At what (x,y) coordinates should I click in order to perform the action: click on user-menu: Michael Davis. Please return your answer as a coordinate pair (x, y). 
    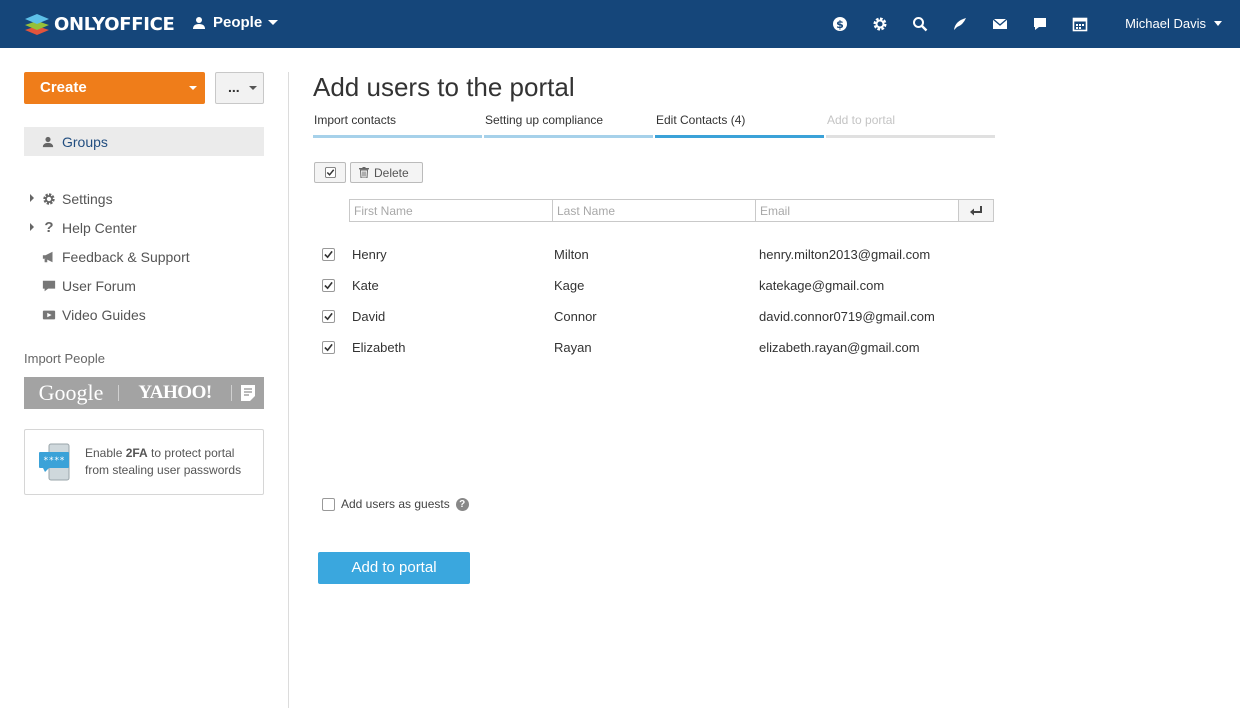
    Looking at the image, I should click on (1173, 23).